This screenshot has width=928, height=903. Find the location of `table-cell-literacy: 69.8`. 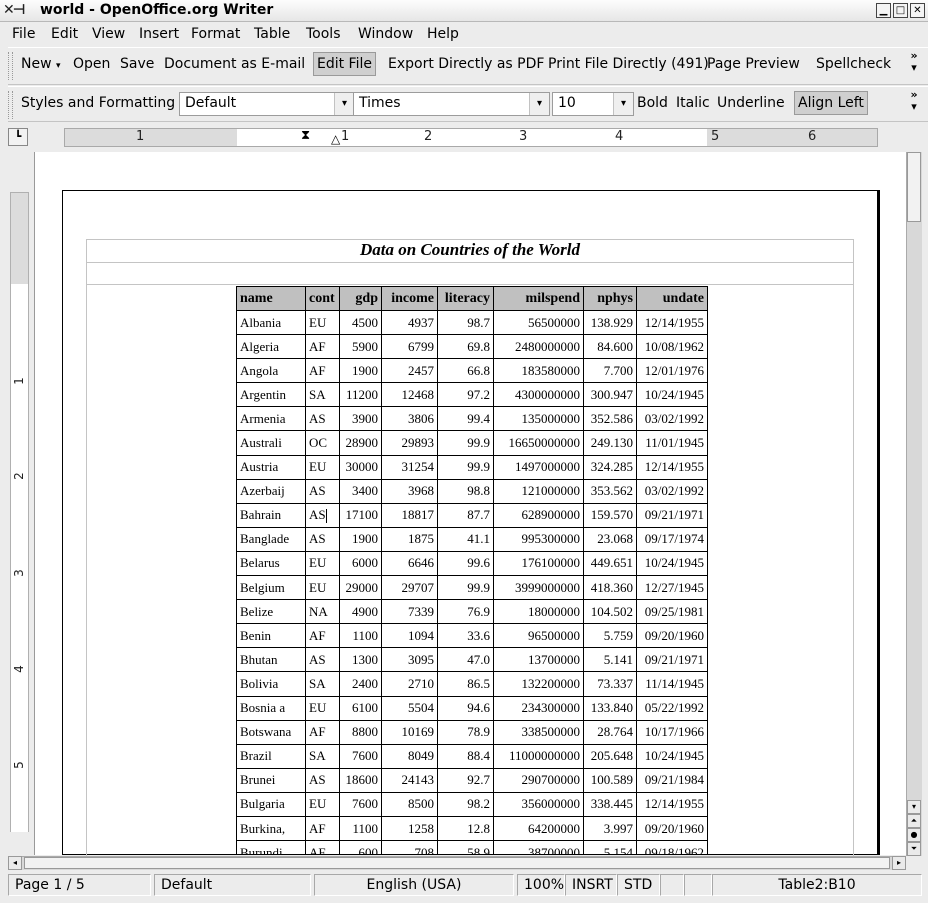

table-cell-literacy: 69.8 is located at coordinates (465, 347).